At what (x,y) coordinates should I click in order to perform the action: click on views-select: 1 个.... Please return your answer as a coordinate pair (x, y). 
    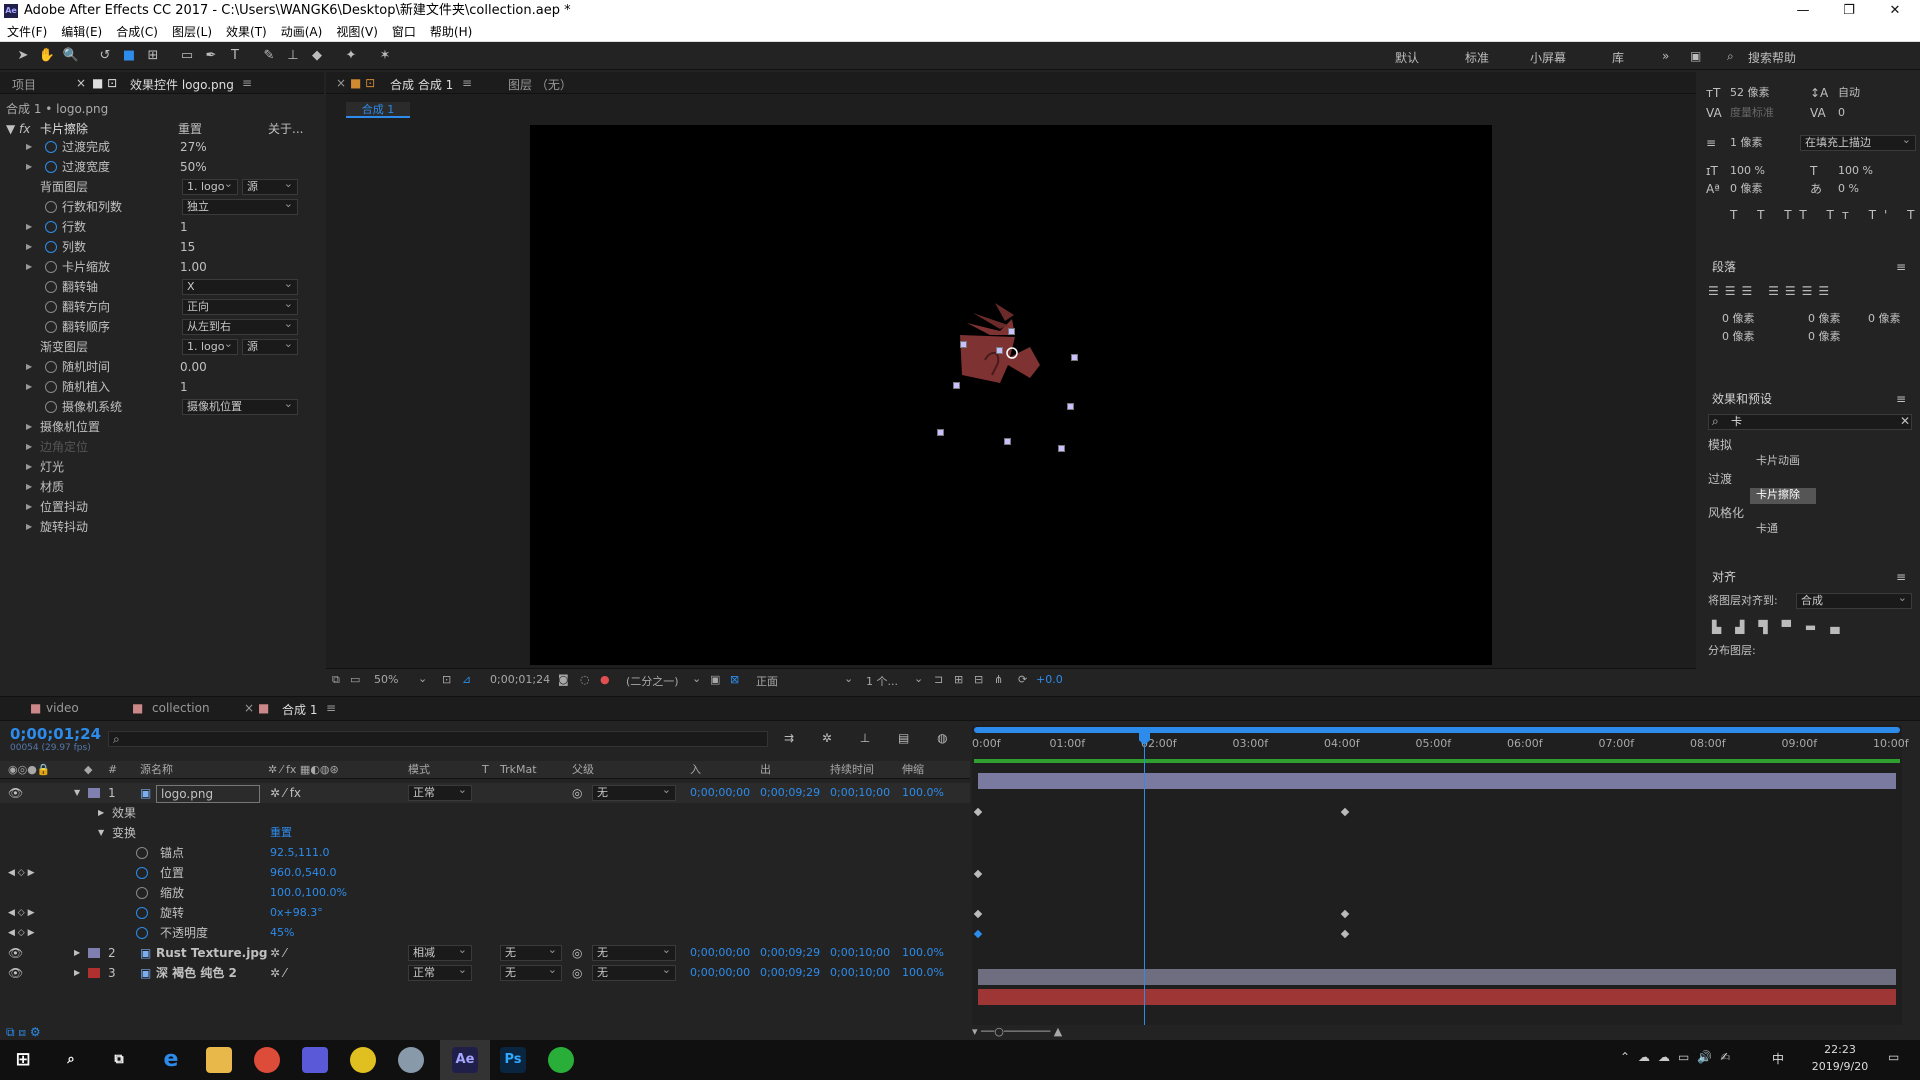
    Looking at the image, I should click on (882, 681).